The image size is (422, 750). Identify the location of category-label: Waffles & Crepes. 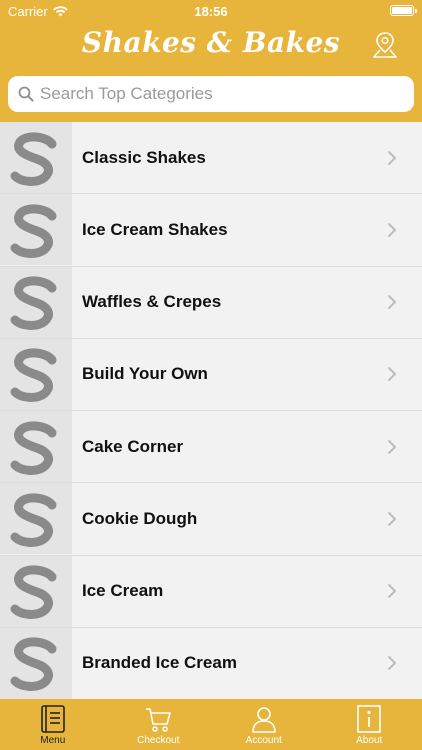
(152, 302).